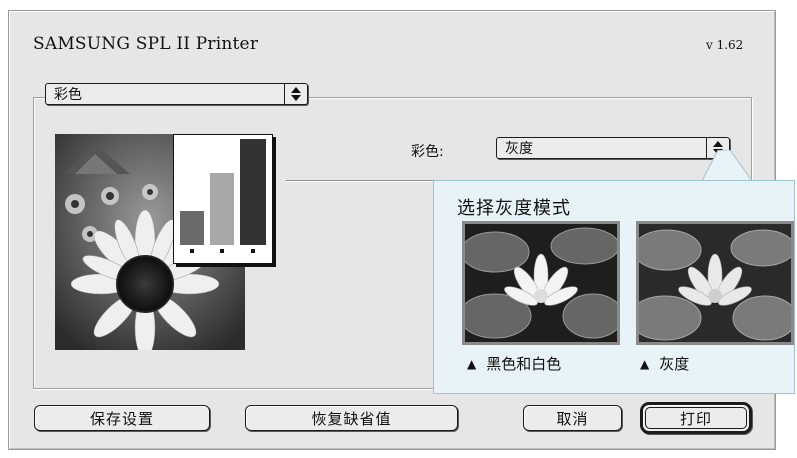  What do you see at coordinates (519, 149) in the screenshot?
I see `color-mode-value: 灰度` at bounding box center [519, 149].